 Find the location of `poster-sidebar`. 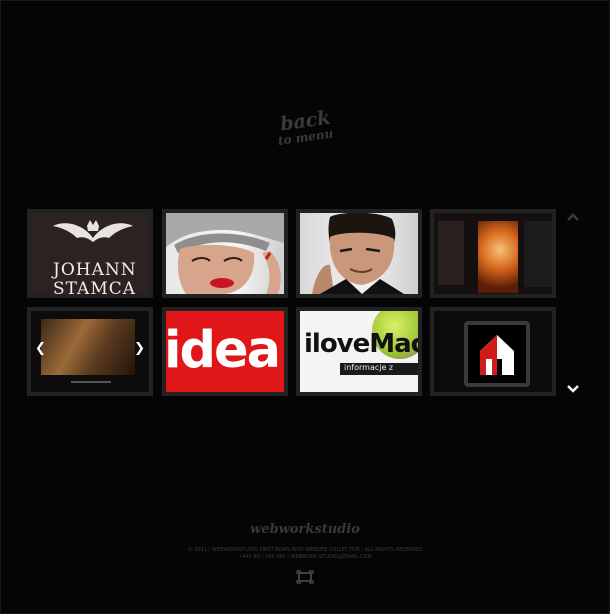

poster-sidebar is located at coordinates (451, 253).